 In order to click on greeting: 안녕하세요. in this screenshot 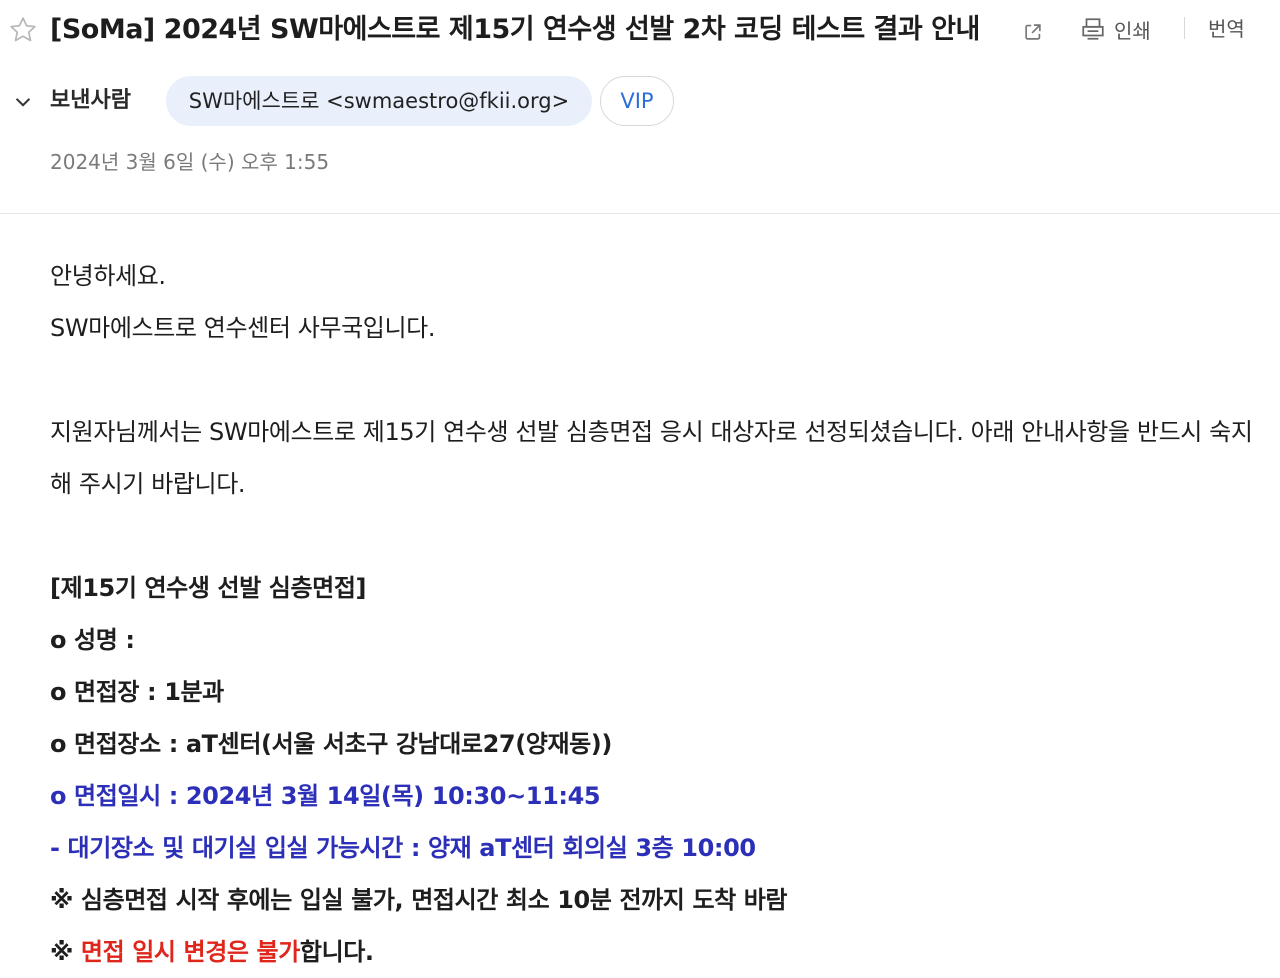, I will do `click(108, 276)`.